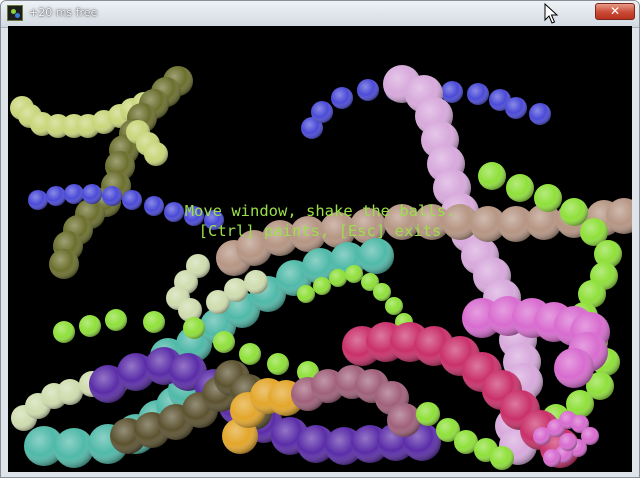  I want to click on instruction-line-1: Move window, shake the balls., so click(320, 211).